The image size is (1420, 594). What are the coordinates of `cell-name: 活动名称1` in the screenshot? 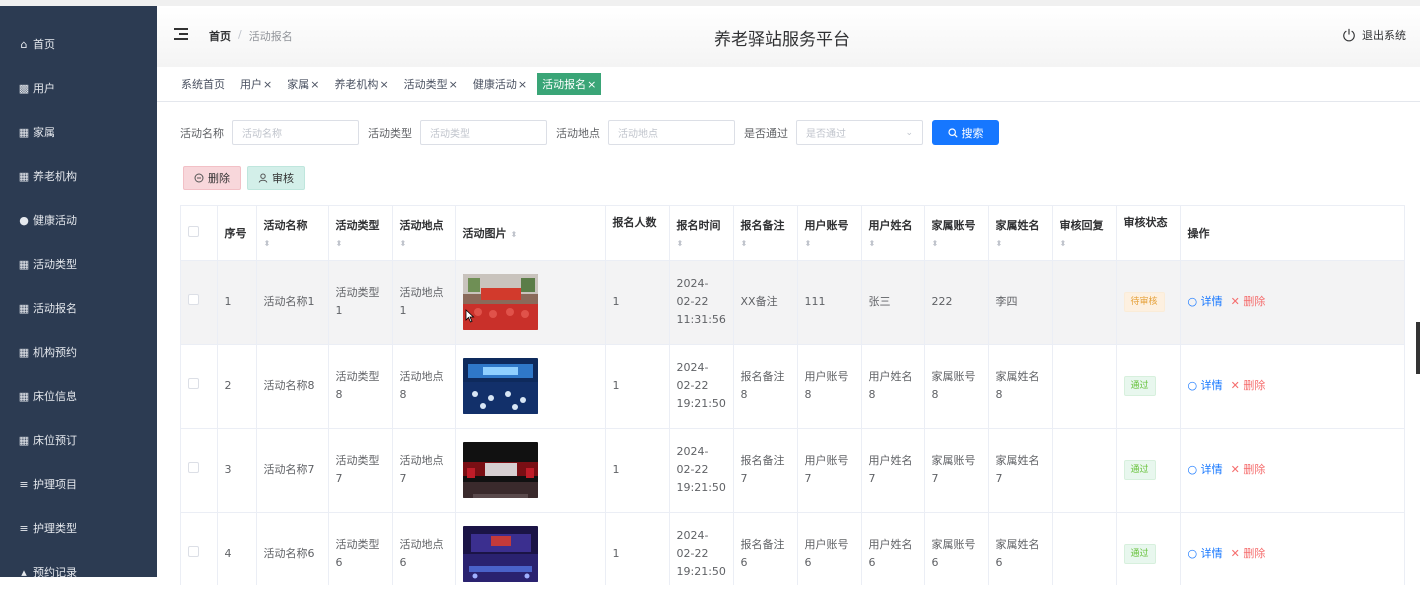 It's located at (292, 302).